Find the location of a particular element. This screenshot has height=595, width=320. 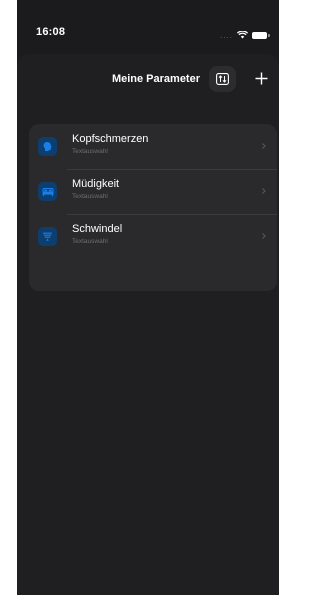

list-item-text: Müdigkeit Textauswahl is located at coordinates (95, 190).